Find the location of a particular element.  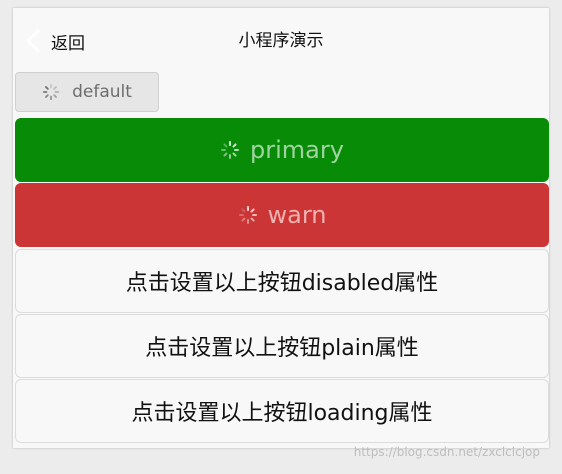

toggle-plain-button: 点击设置以上按钮plain属性 is located at coordinates (282, 346).